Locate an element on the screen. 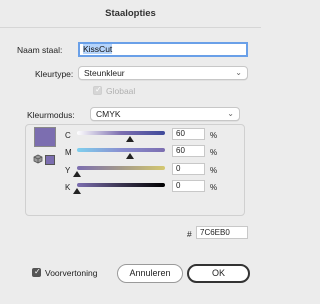  swatch-name-input: KissCut is located at coordinates (163, 49).